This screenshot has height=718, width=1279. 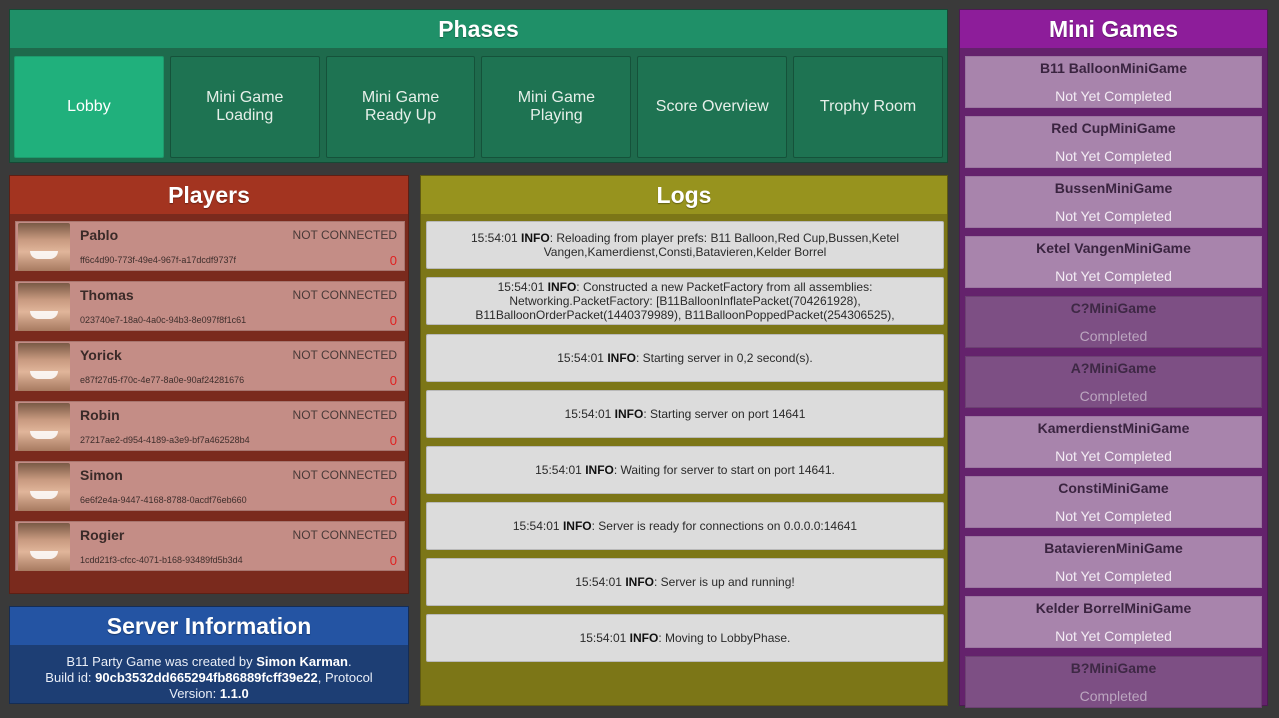 I want to click on player-id: 6e6f2e4a-9447-4168-8788-0acdf76eb660, so click(x=163, y=500).